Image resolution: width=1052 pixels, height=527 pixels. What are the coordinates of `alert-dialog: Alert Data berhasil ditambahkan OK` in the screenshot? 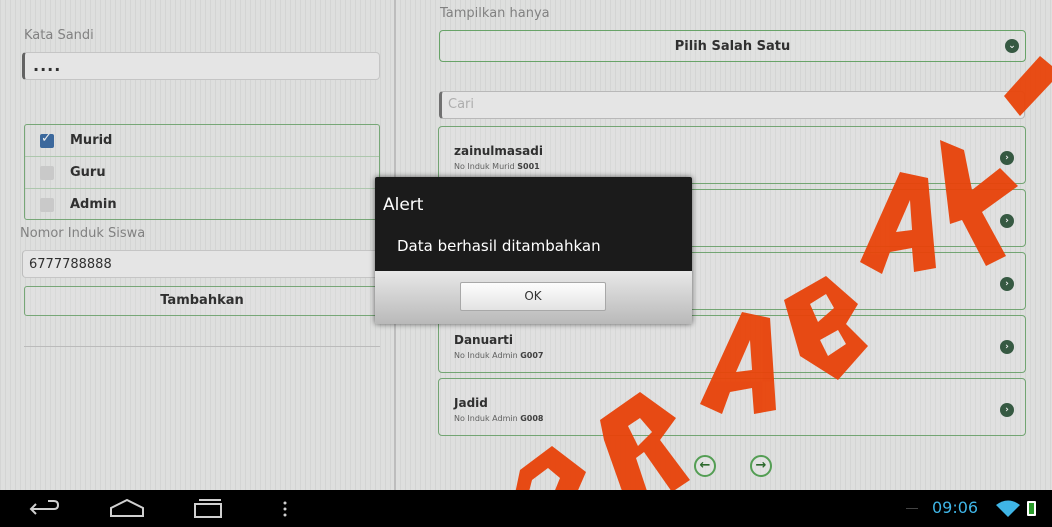 It's located at (533, 250).